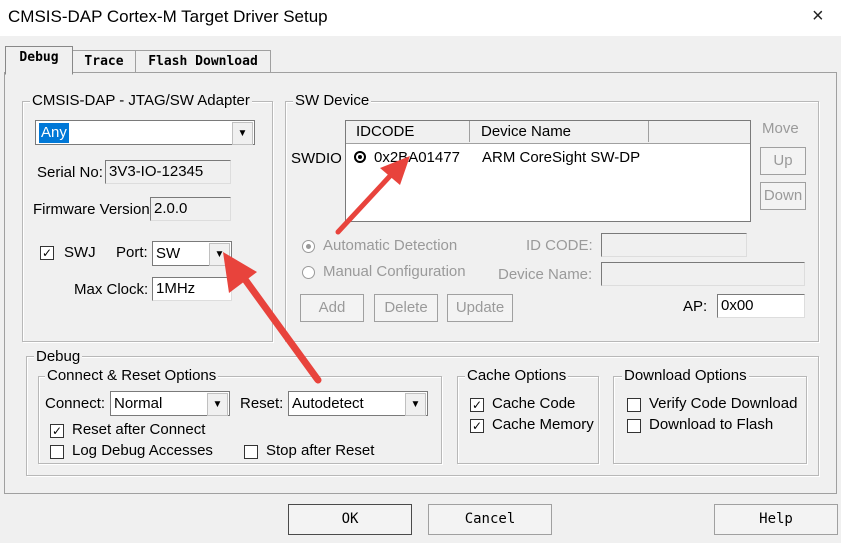 The image size is (841, 543). Describe the element at coordinates (783, 196) in the screenshot. I see `down-button: Down` at that location.